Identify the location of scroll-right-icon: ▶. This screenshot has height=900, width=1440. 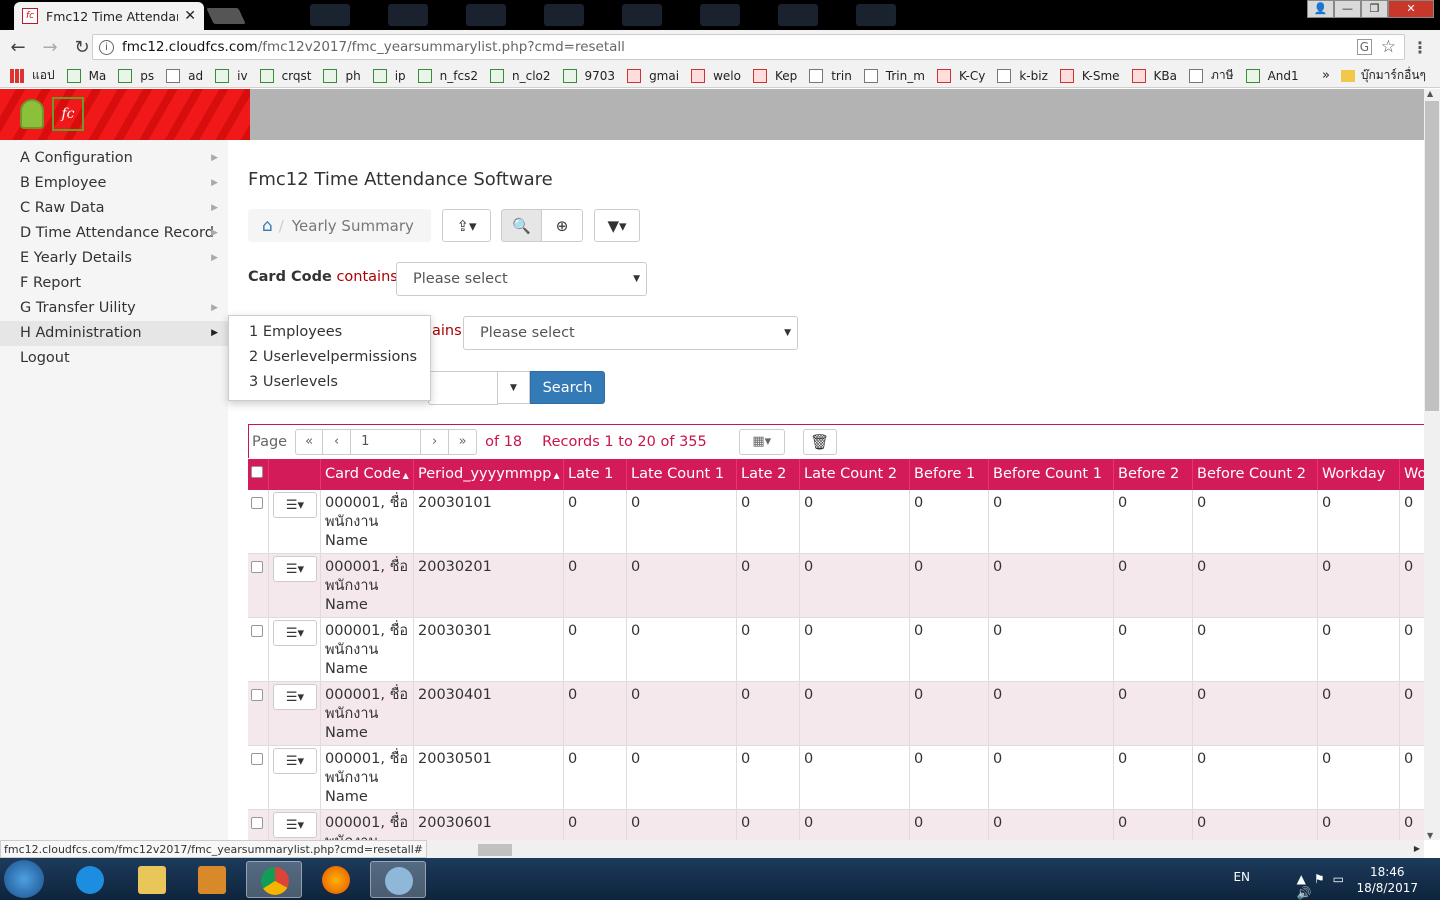
(1417, 849).